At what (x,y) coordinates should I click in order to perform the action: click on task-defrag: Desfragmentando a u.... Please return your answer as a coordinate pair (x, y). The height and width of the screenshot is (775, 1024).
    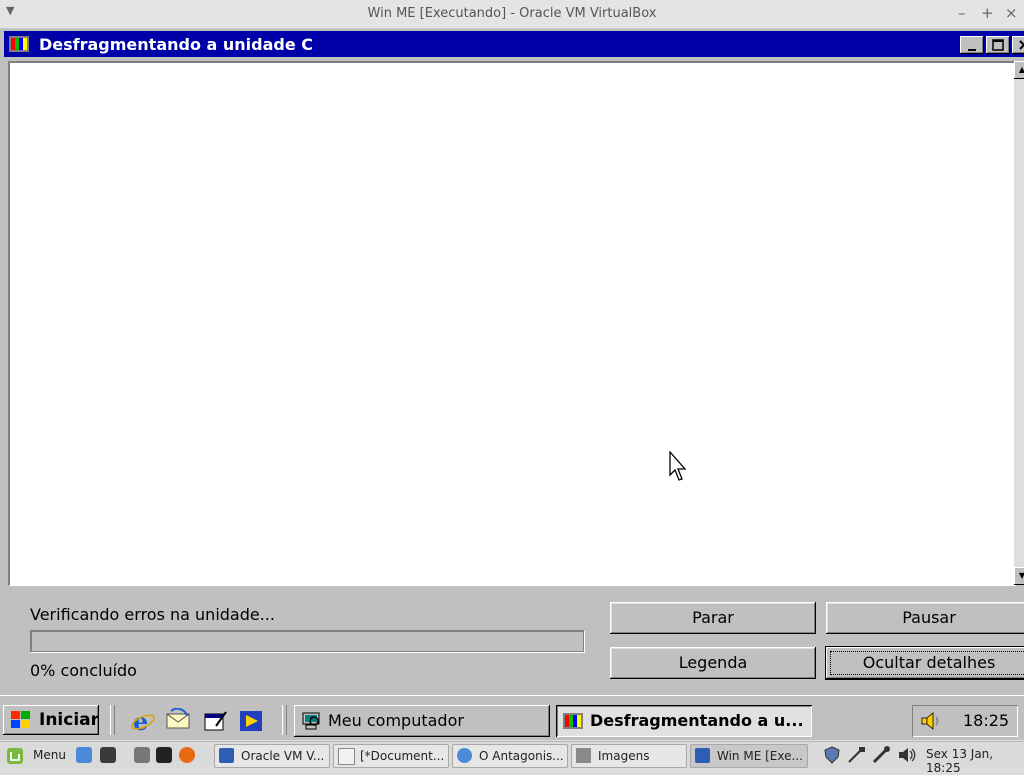
    Looking at the image, I should click on (684, 721).